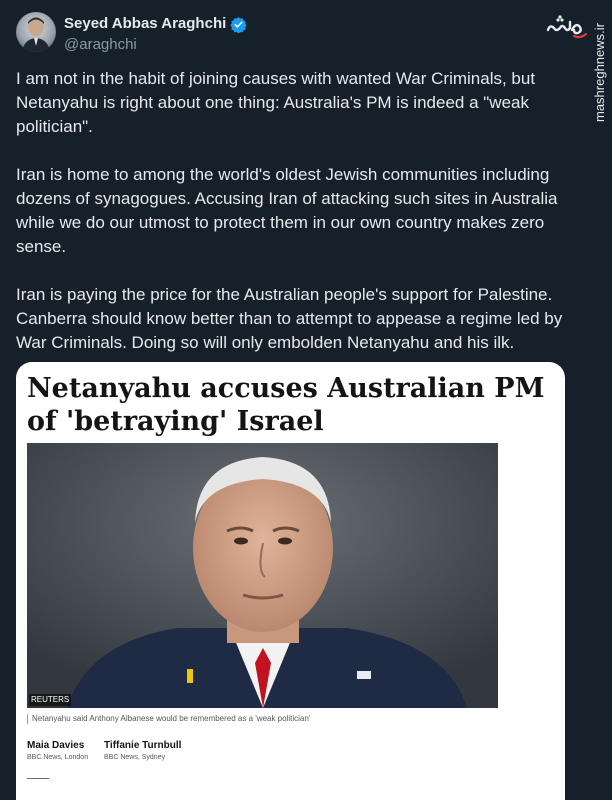 The image size is (612, 800). Describe the element at coordinates (143, 745) in the screenshot. I see `author-name: Tiffanie Turnbull` at that location.